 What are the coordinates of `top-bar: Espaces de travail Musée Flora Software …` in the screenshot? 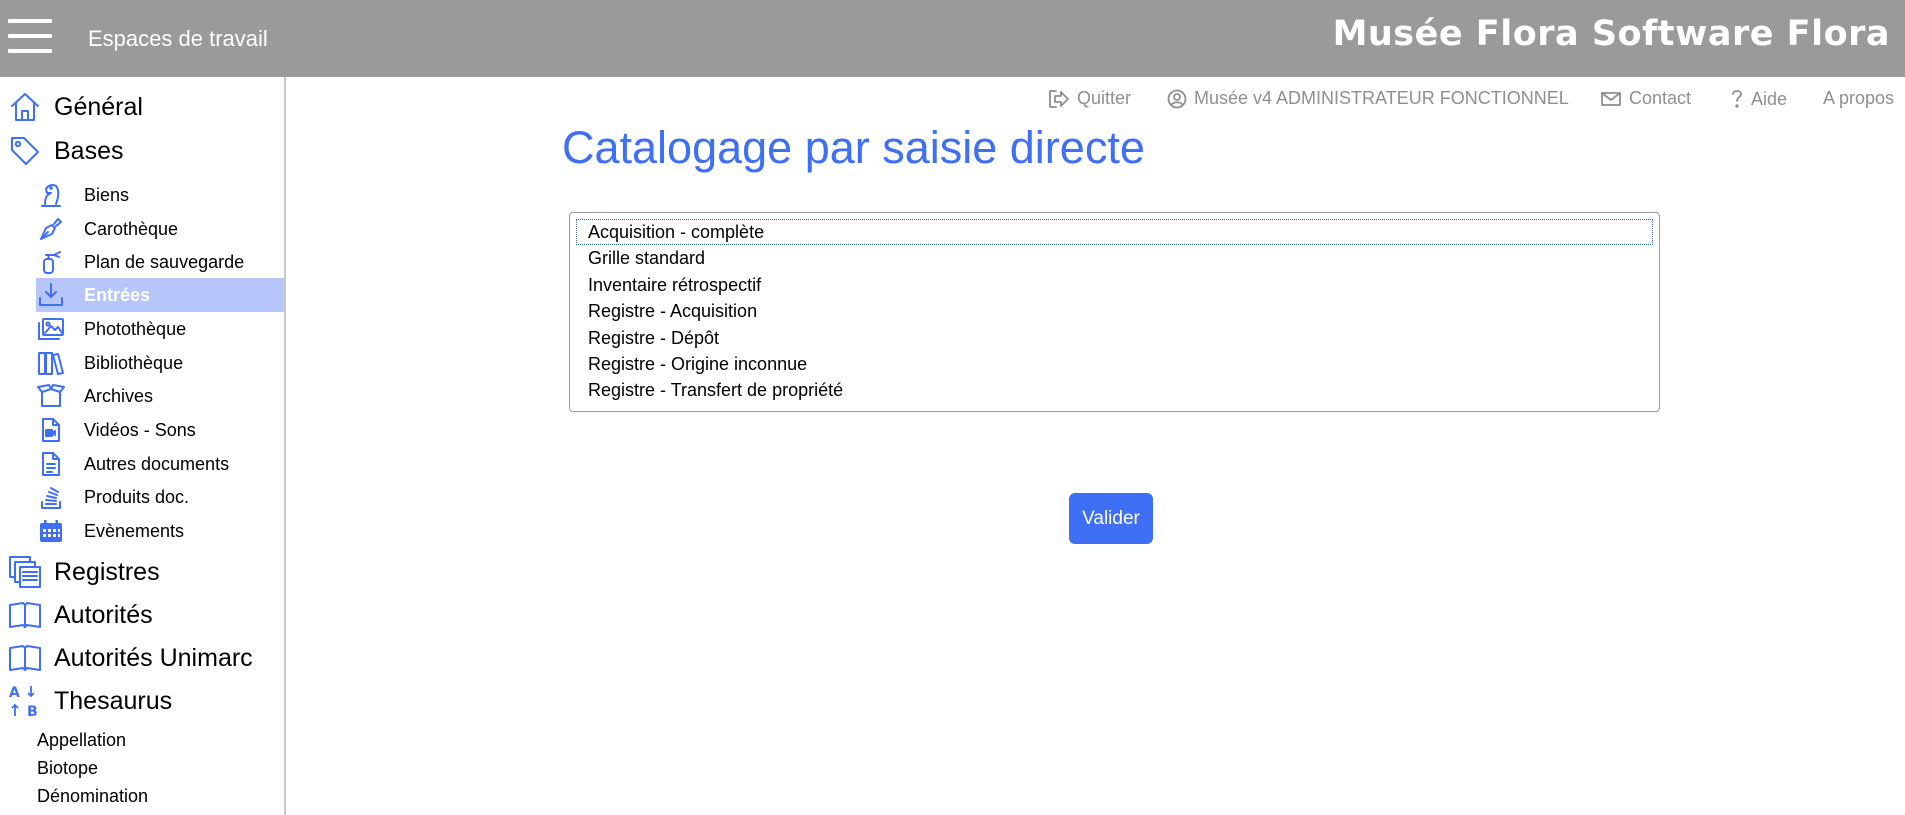 It's located at (952, 38).